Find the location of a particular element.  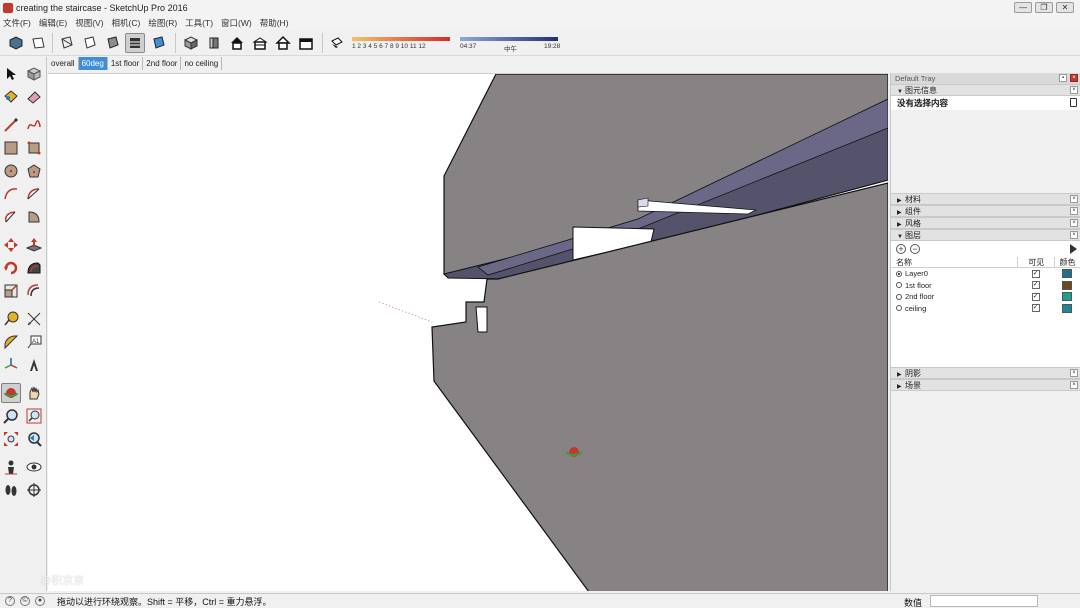

layer-name: 2nd floor is located at coordinates (919, 296).